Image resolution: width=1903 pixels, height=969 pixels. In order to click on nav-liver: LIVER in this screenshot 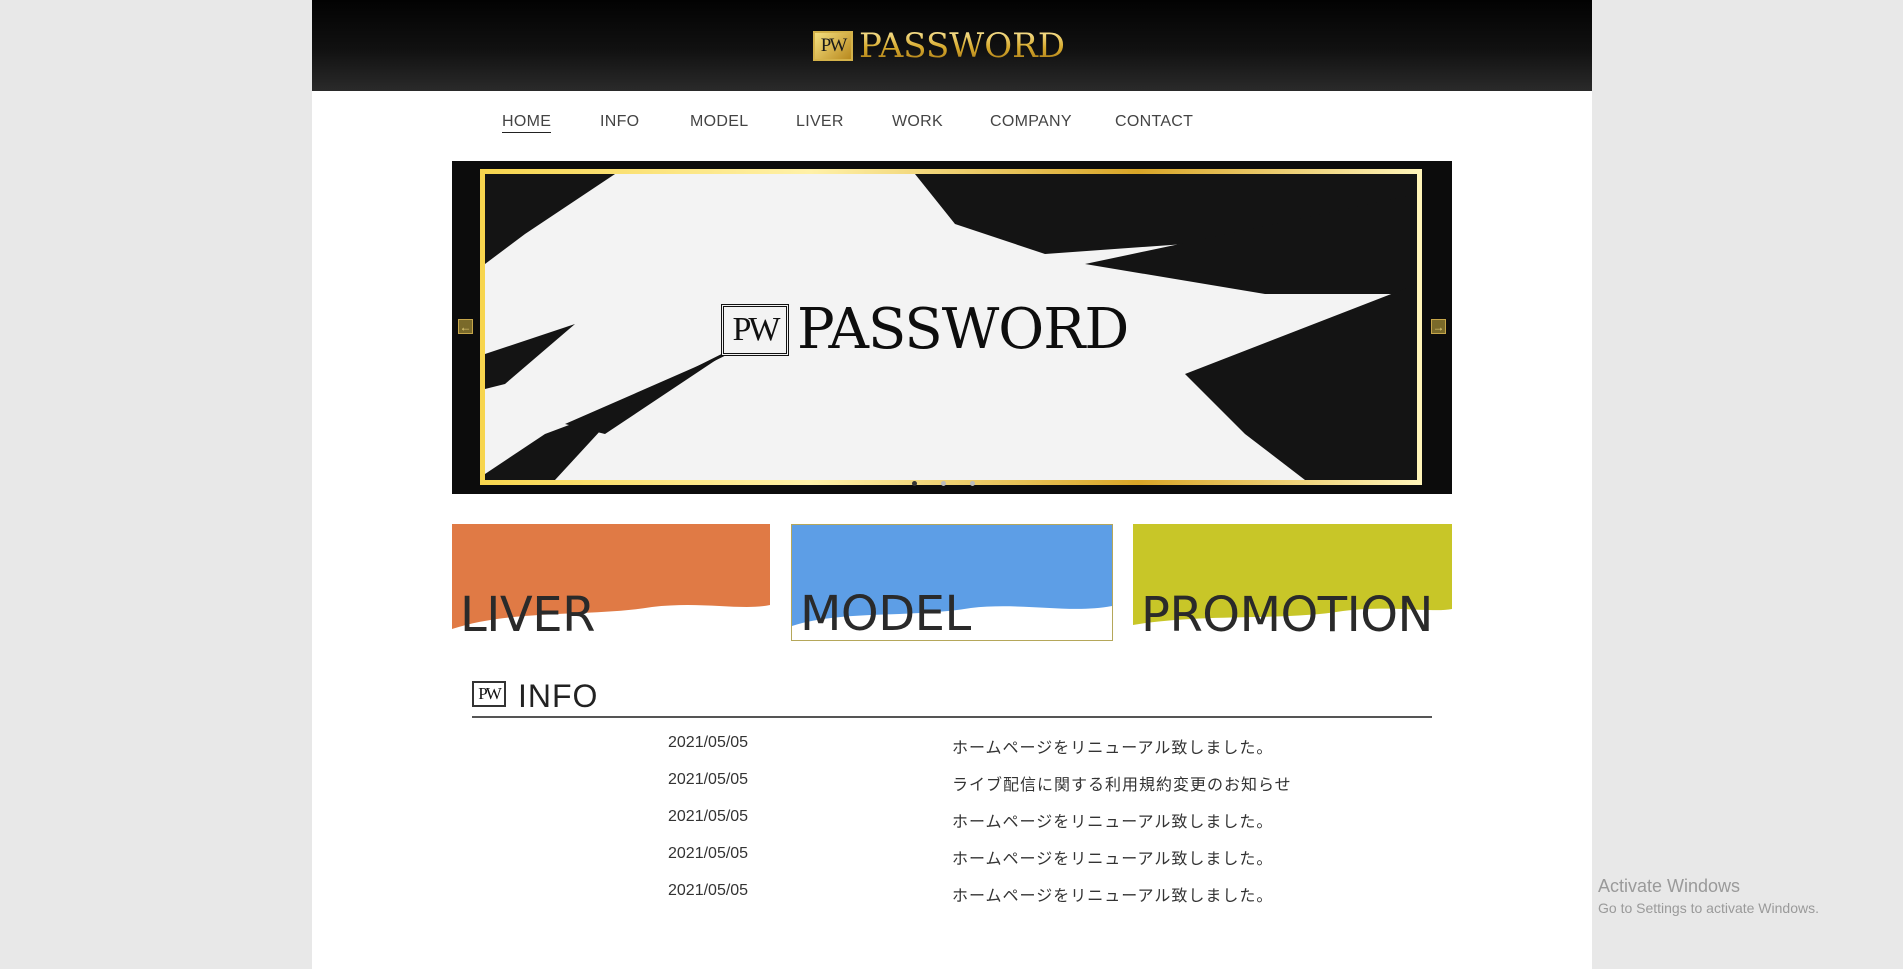, I will do `click(820, 122)`.